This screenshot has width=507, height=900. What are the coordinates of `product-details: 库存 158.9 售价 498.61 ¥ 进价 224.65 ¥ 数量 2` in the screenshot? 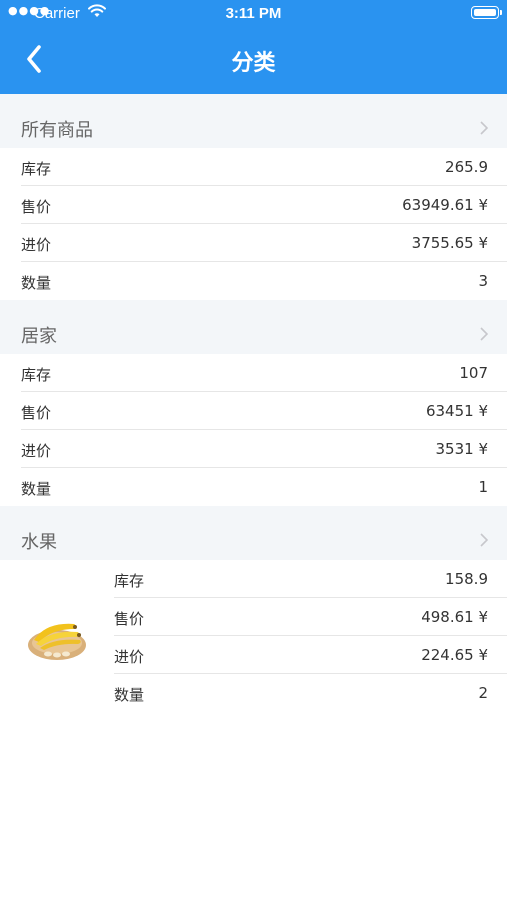 It's located at (300, 636).